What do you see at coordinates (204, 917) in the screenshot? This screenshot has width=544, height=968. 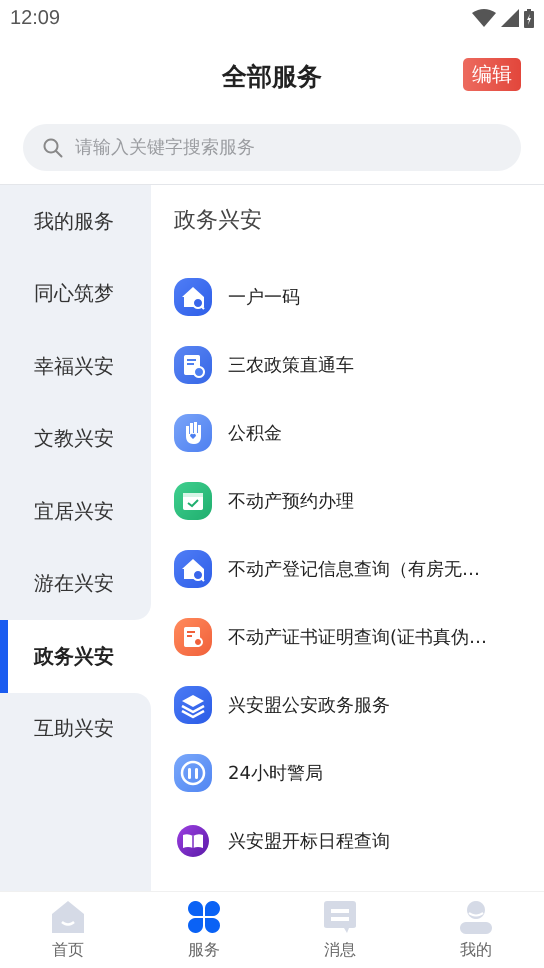 I see `grid-icon` at bounding box center [204, 917].